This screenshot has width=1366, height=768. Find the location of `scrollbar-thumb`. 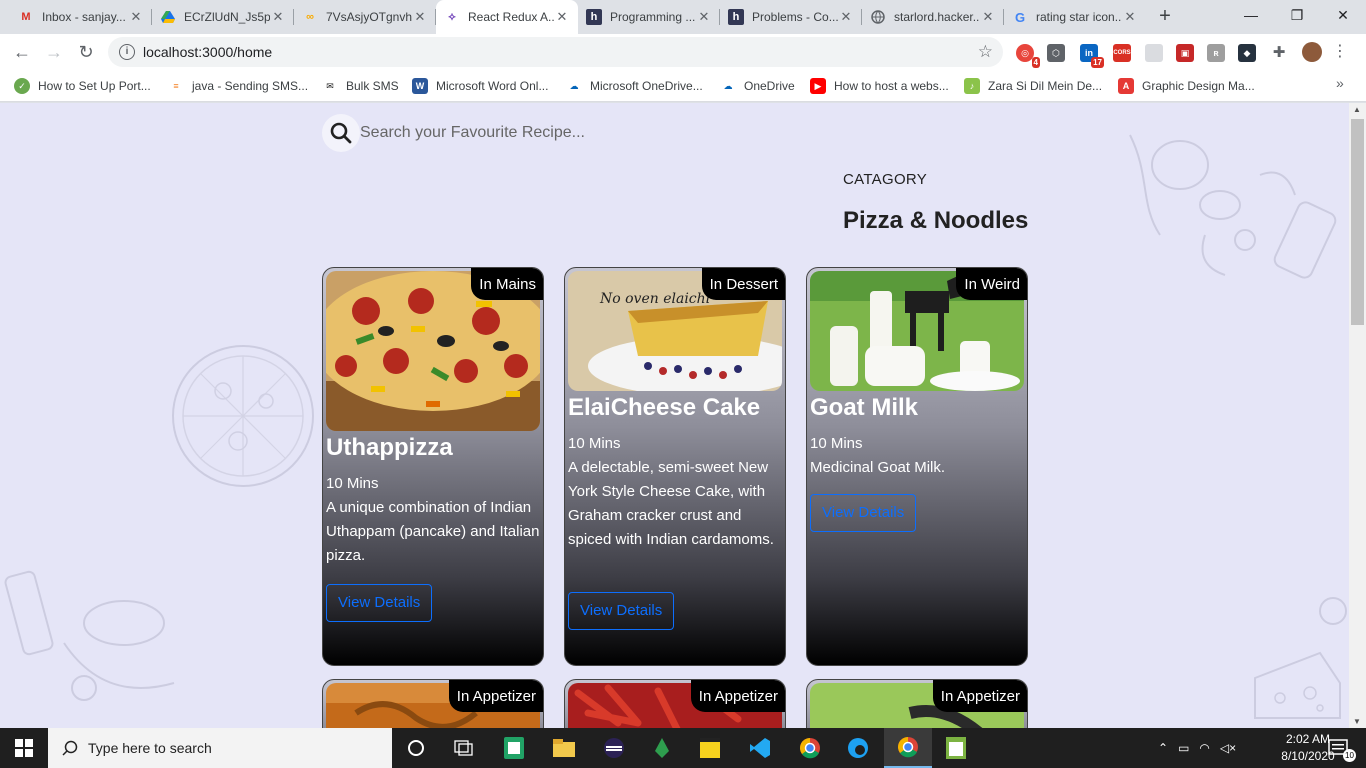

scrollbar-thumb is located at coordinates (1357, 222).